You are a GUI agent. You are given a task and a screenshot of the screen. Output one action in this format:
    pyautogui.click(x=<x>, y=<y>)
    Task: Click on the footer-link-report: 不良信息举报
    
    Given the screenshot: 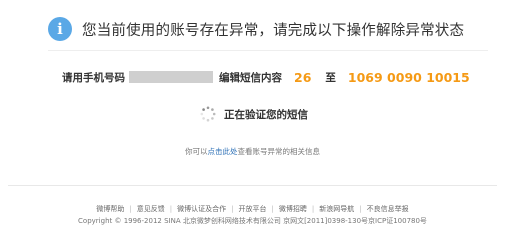 What is the action you would take?
    pyautogui.click(x=388, y=209)
    